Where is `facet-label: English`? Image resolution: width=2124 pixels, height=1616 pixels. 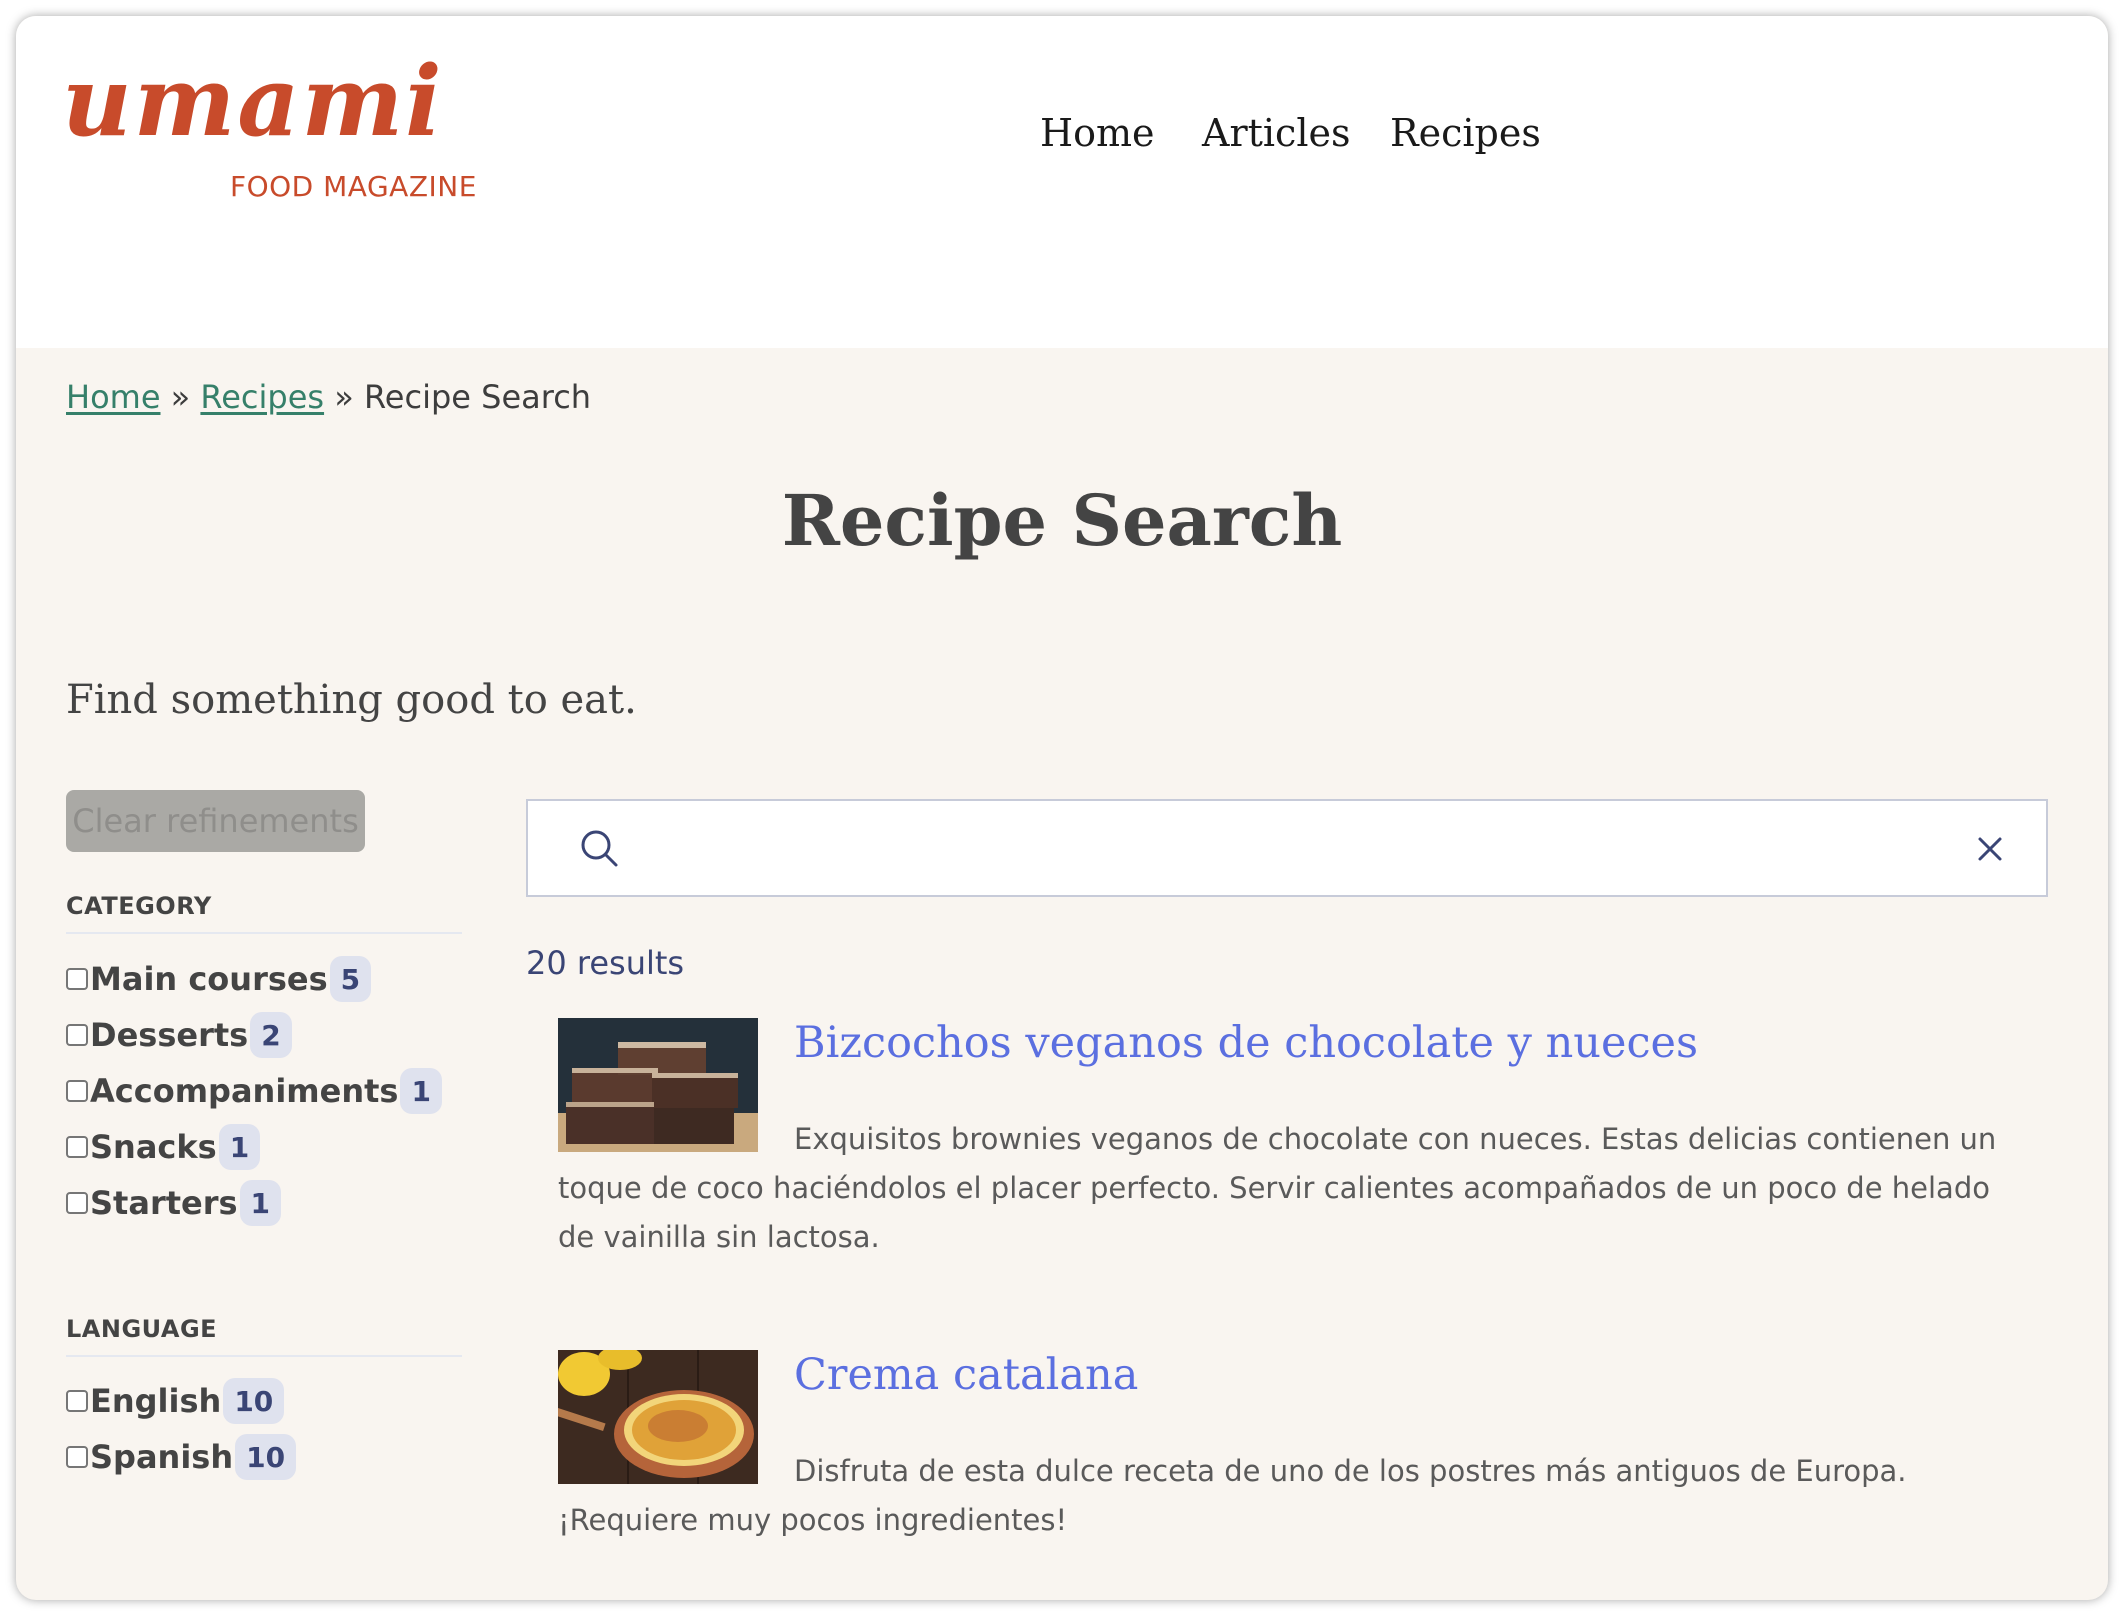 facet-label: English is located at coordinates (156, 1401).